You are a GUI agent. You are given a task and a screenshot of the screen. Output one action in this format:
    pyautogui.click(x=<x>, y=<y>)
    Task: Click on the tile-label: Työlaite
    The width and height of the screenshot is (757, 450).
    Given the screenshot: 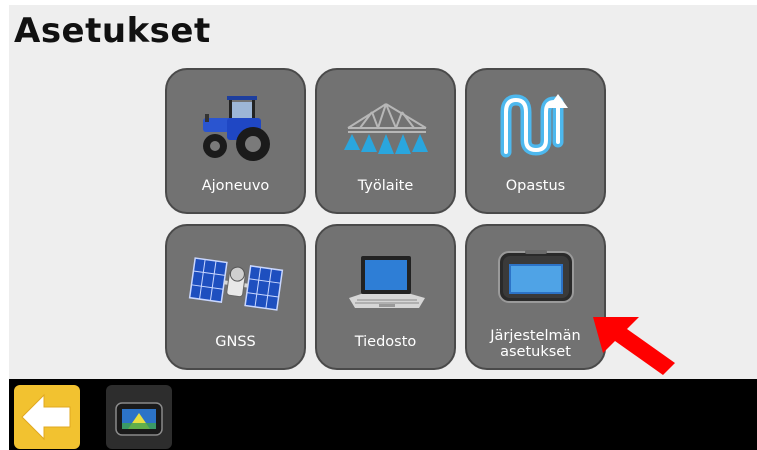 What is the action you would take?
    pyautogui.click(x=385, y=186)
    